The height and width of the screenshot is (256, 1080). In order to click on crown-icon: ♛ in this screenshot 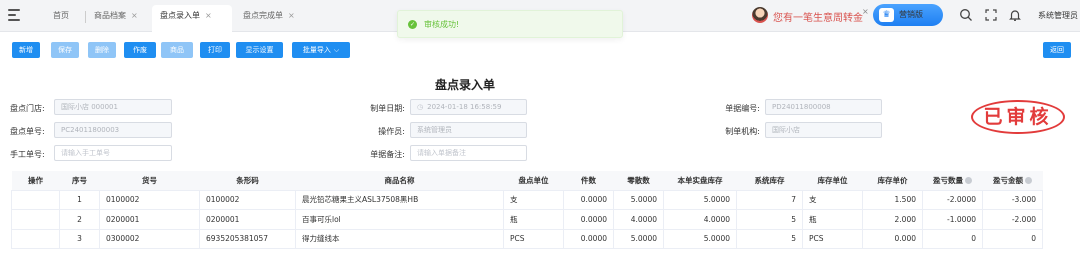, I will do `click(886, 15)`.